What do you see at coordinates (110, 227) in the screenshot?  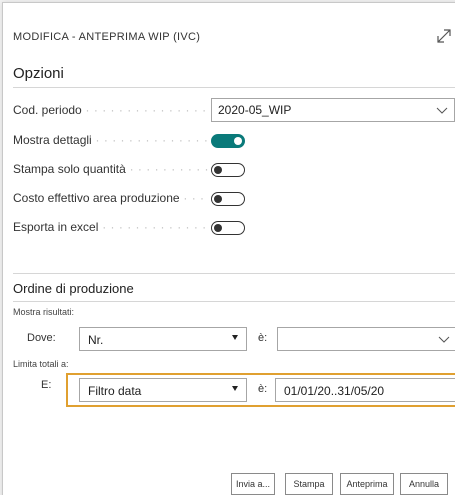 I see `esporta-excel-label: Esporta in excel` at bounding box center [110, 227].